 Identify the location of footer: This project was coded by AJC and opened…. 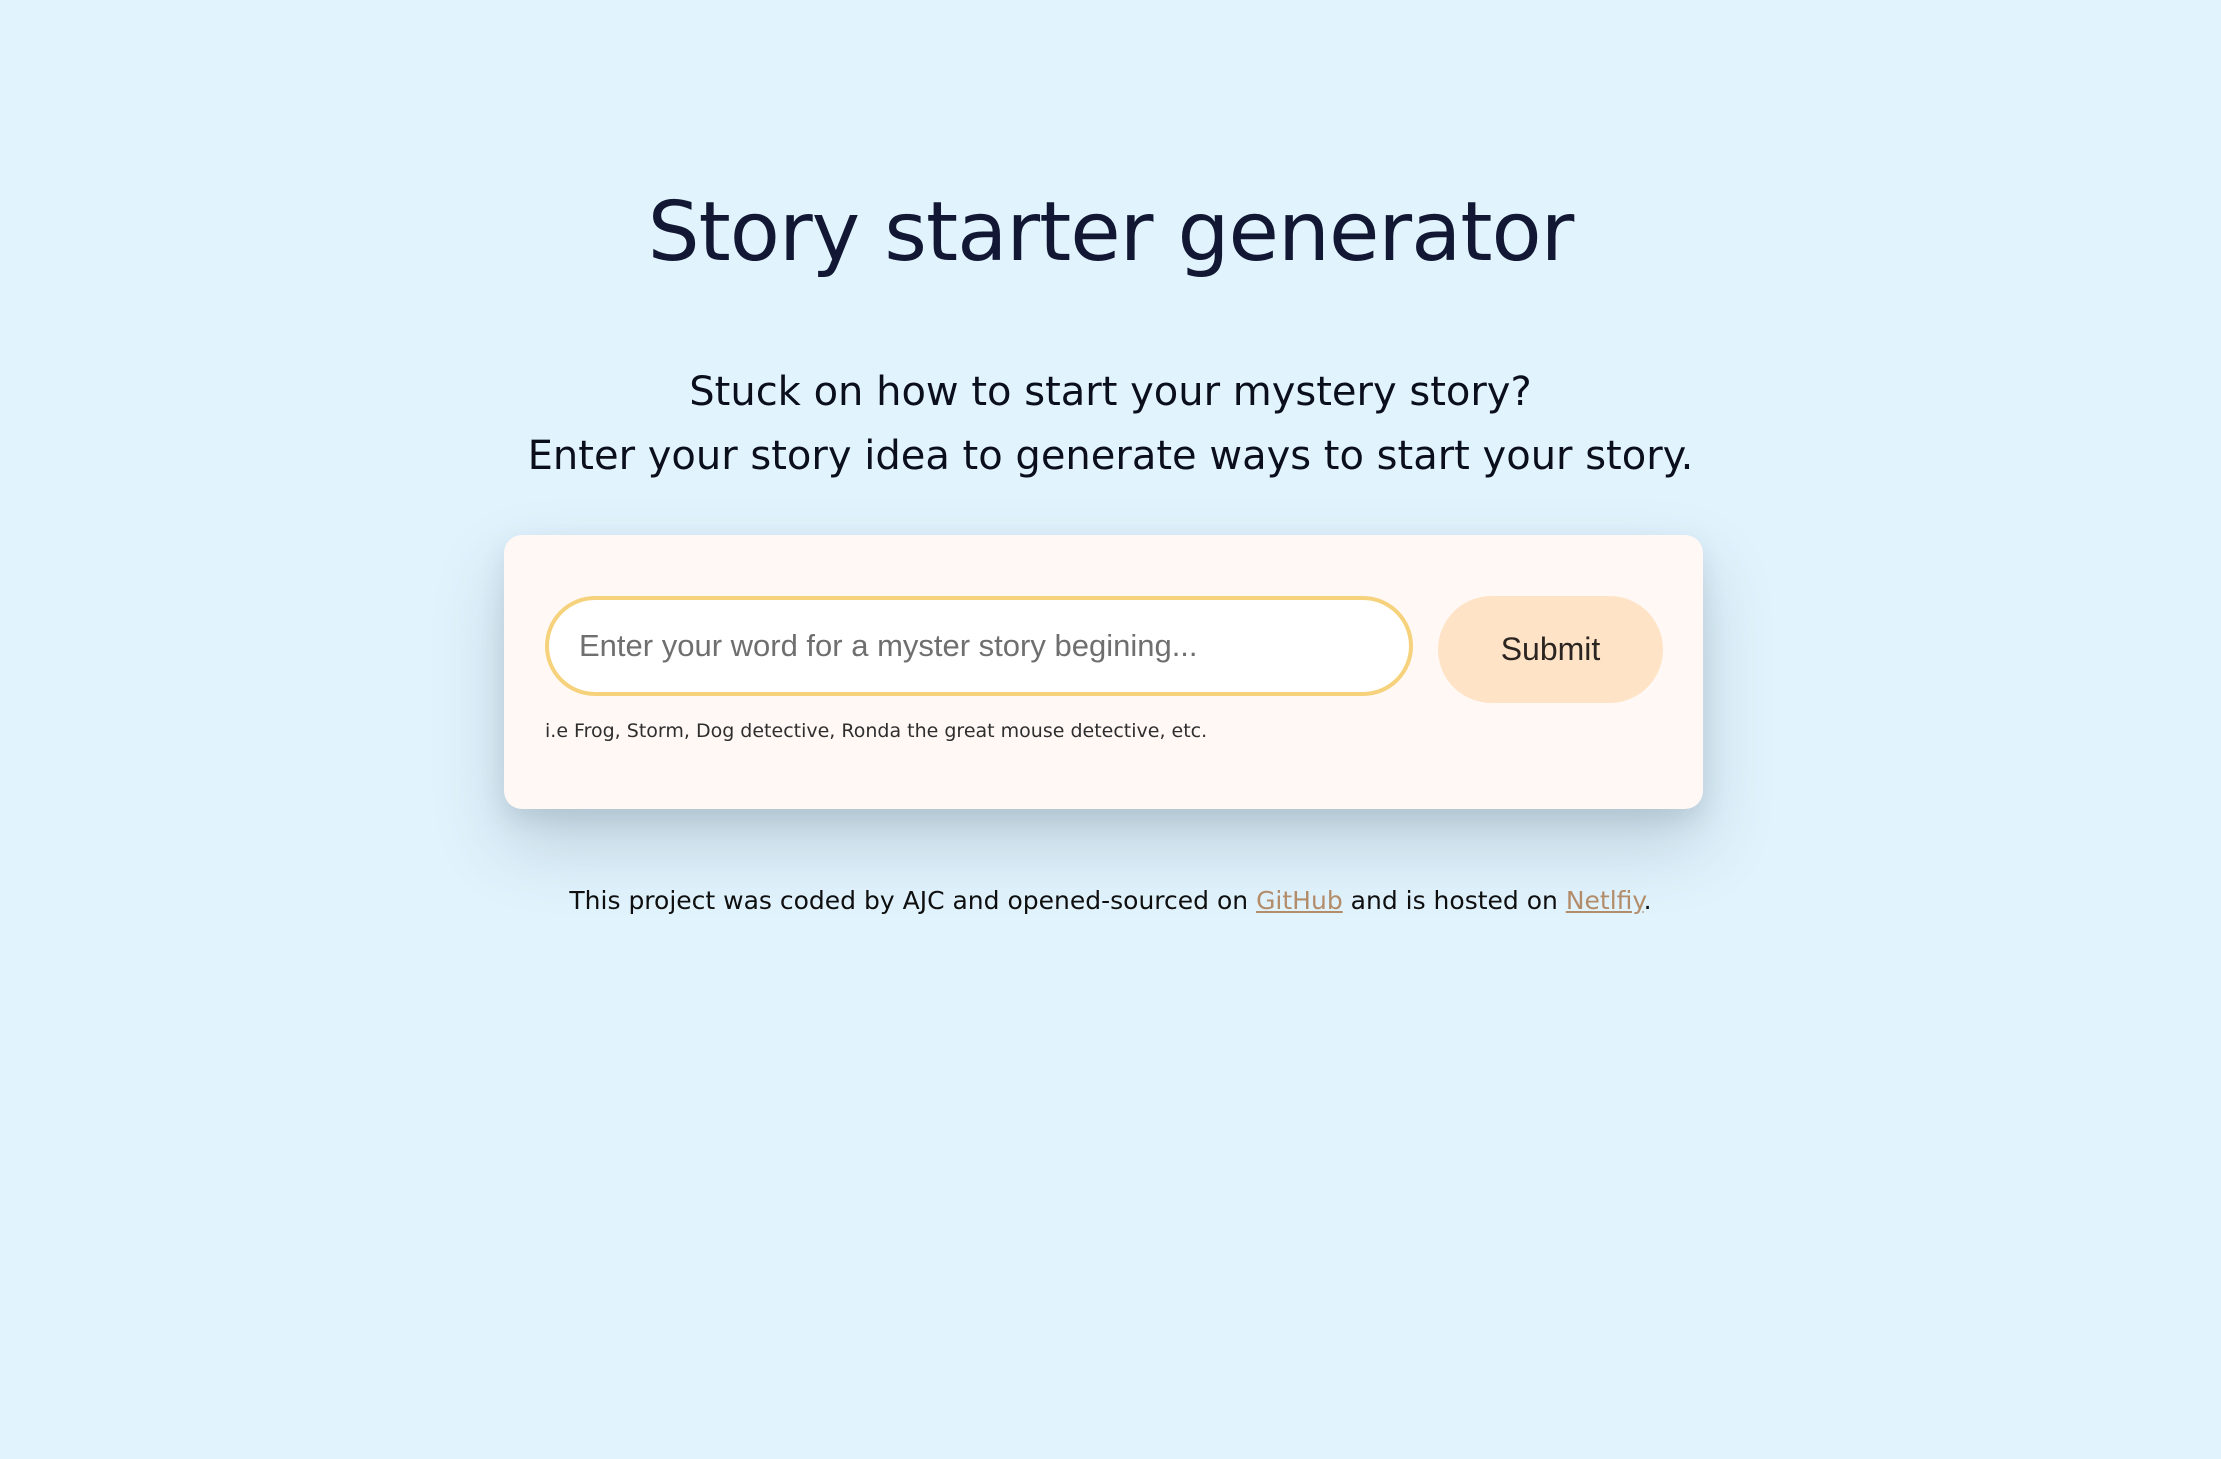
(1110, 900).